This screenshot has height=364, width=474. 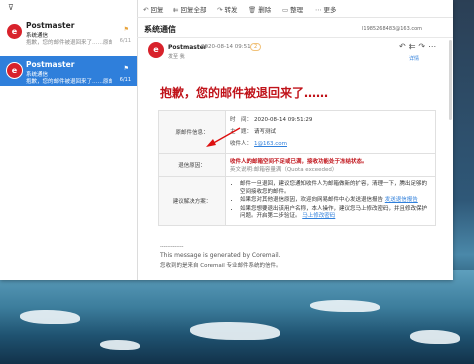 What do you see at coordinates (241, 120) in the screenshot?
I see `time-key: 时 间：` at bounding box center [241, 120].